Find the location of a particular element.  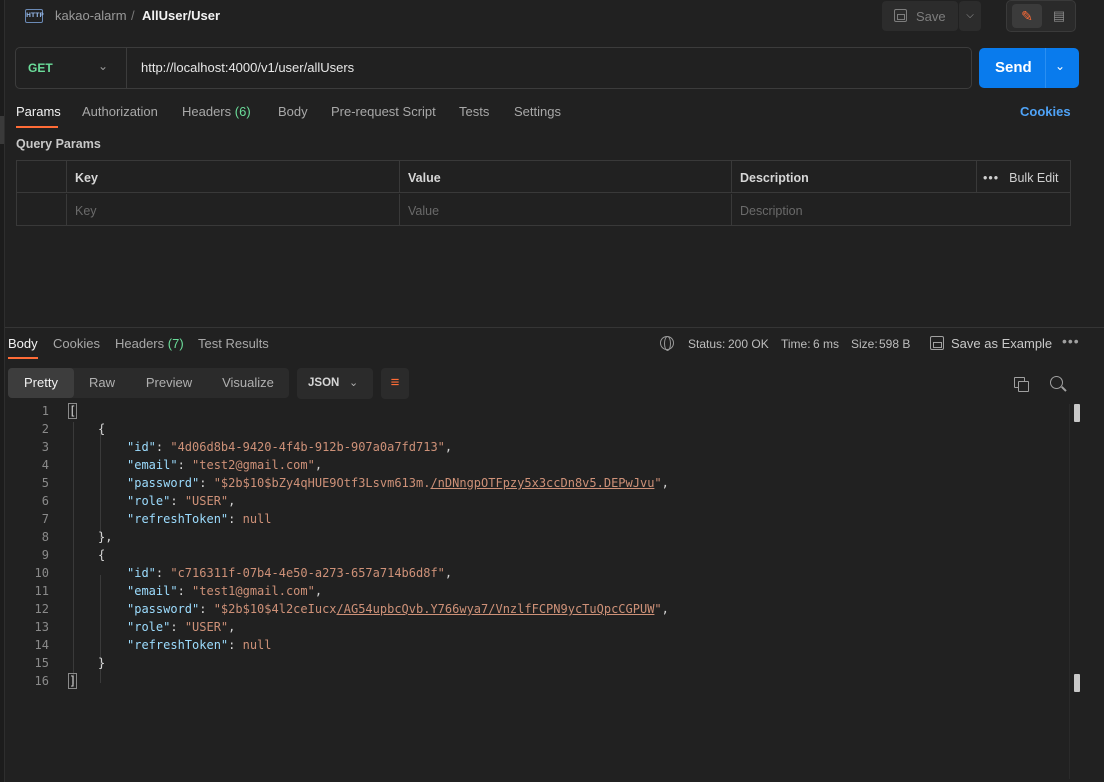

line-number: 14 is located at coordinates (41, 645).